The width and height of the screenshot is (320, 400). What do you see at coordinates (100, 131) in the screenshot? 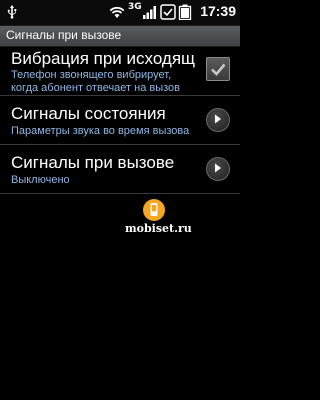
I see `list-item-subtitle: Параметры звука во время вызова` at bounding box center [100, 131].